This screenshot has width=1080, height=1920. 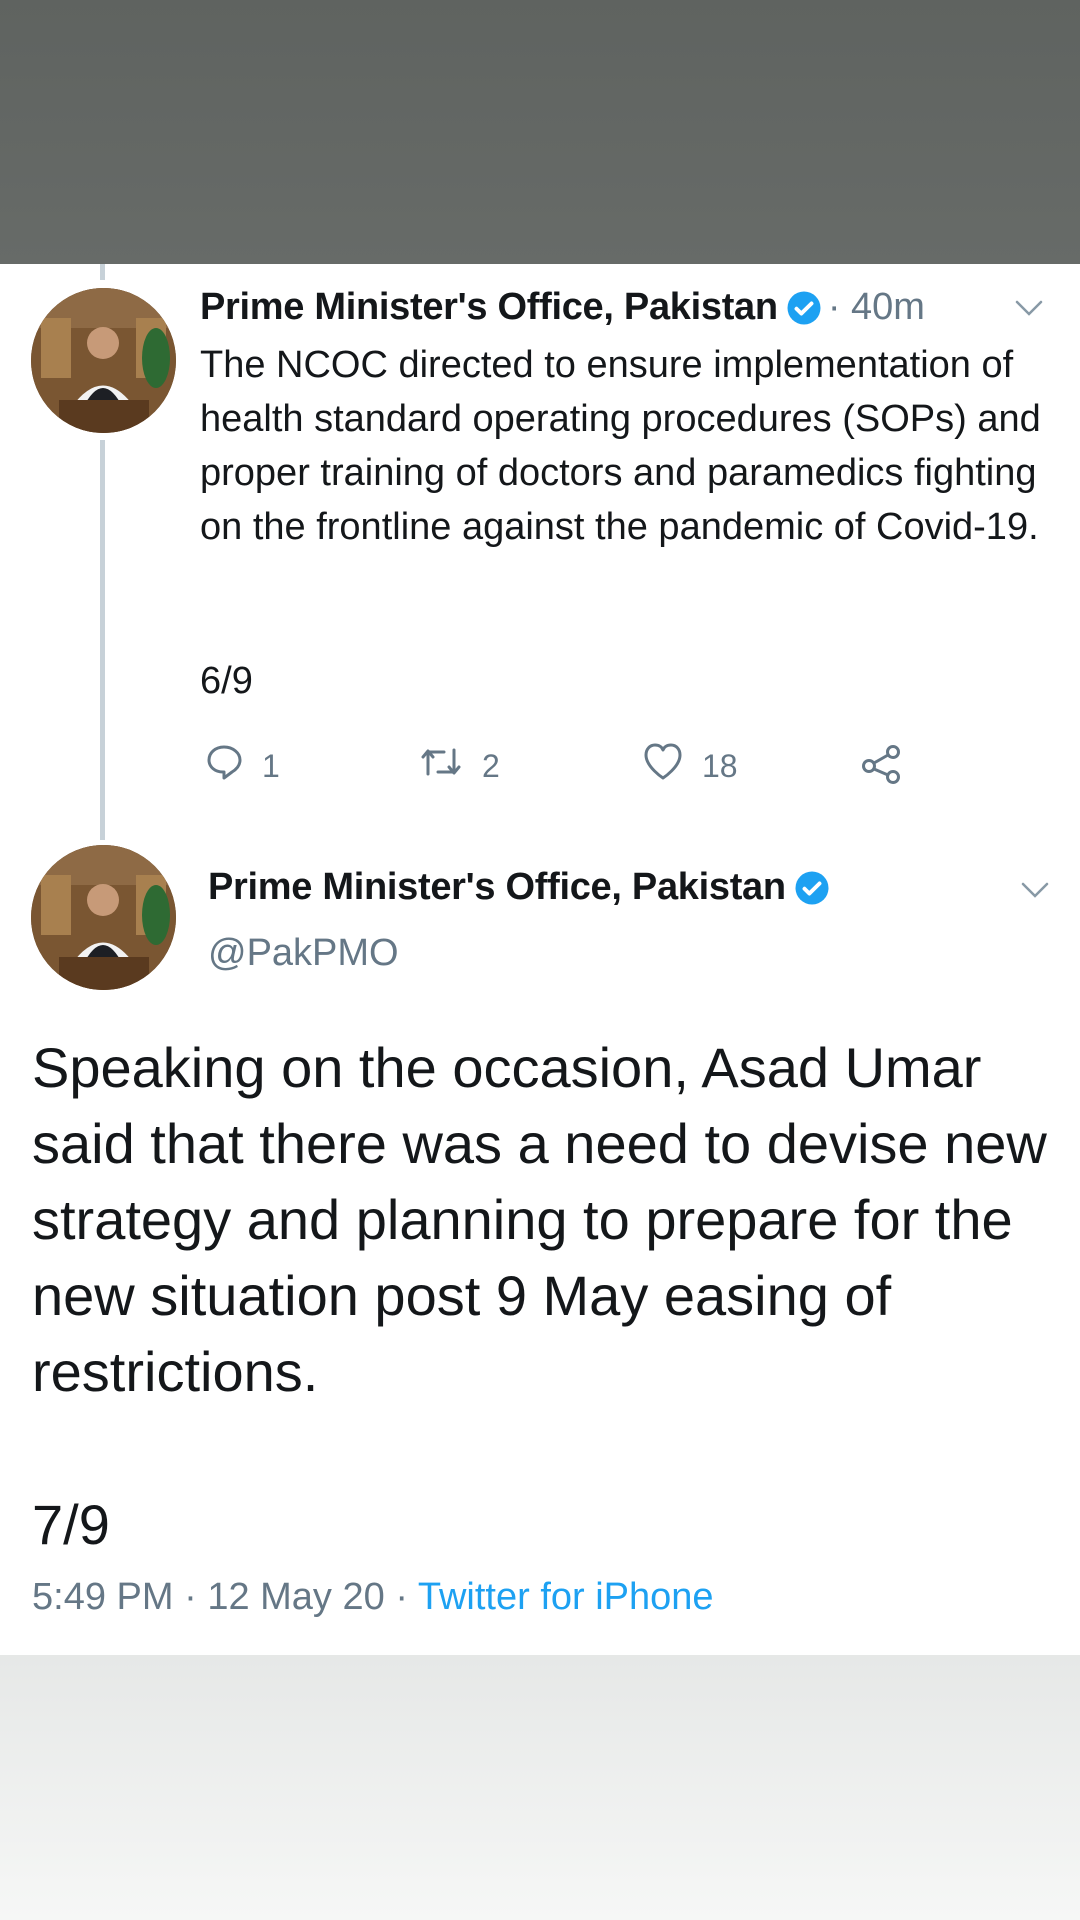 What do you see at coordinates (441, 766) in the screenshot?
I see `retweet-icon` at bounding box center [441, 766].